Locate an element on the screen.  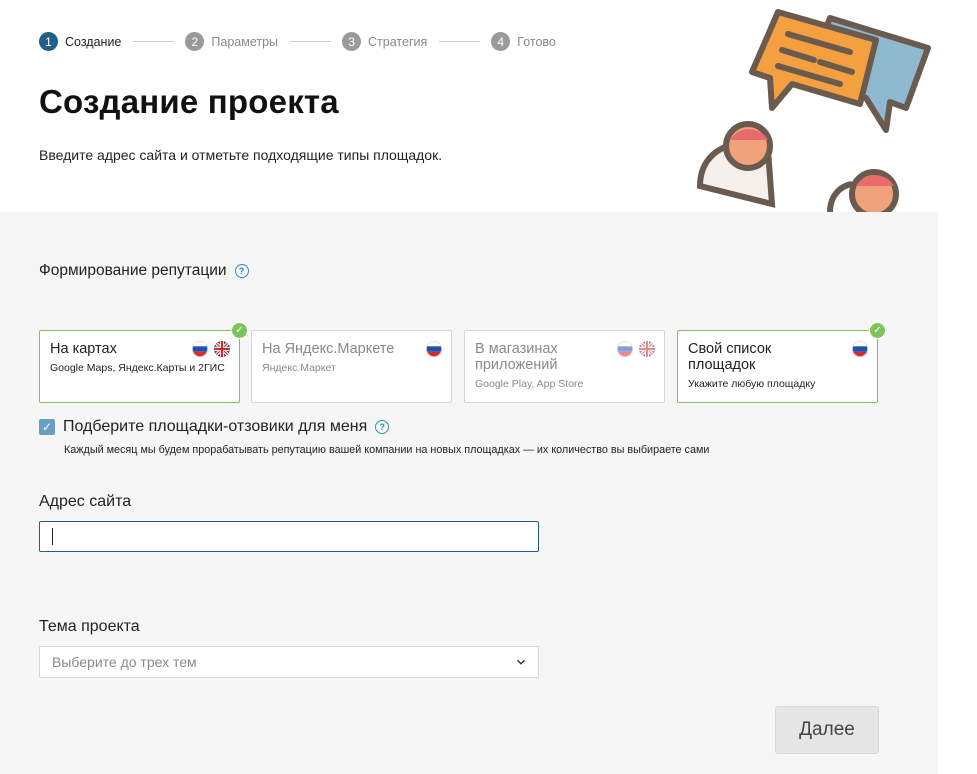
card-title: На Яндекс.Маркете is located at coordinates (328, 349).